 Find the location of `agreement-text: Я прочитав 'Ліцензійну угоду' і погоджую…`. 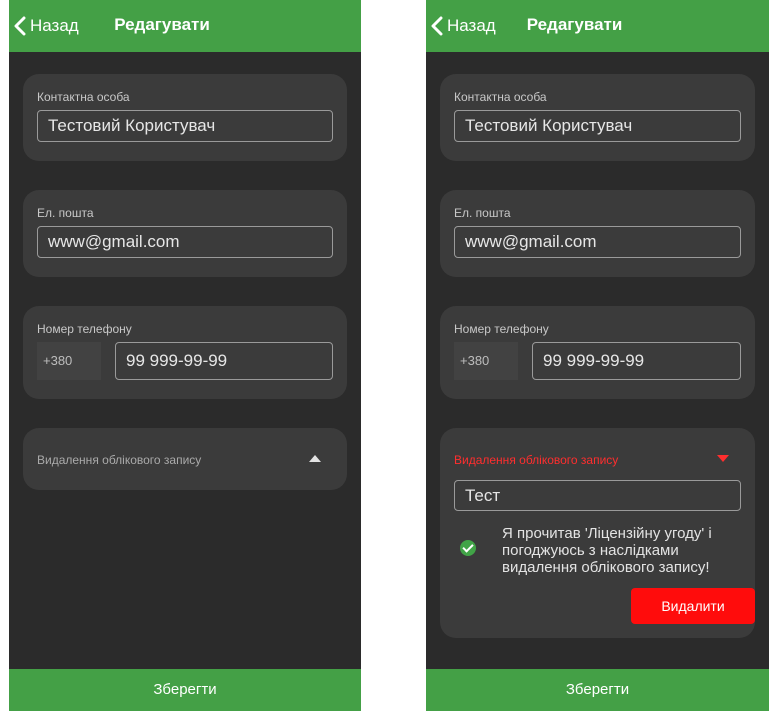

agreement-text: Я прочитав 'Ліцензійну угоду' і погоджую… is located at coordinates (607, 550).